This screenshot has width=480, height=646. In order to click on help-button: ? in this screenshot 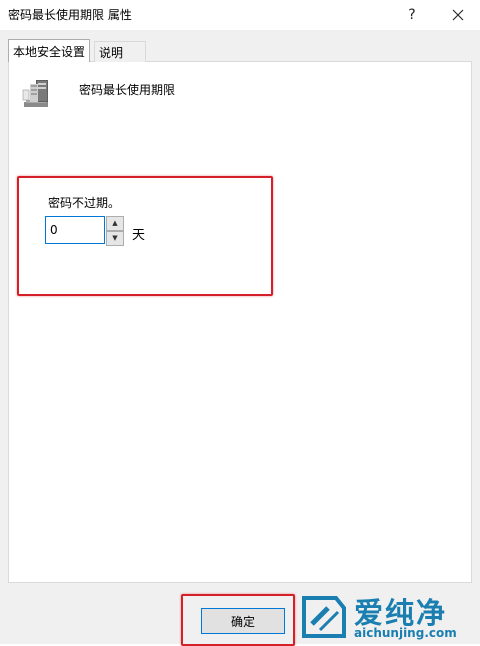, I will do `click(412, 15)`.